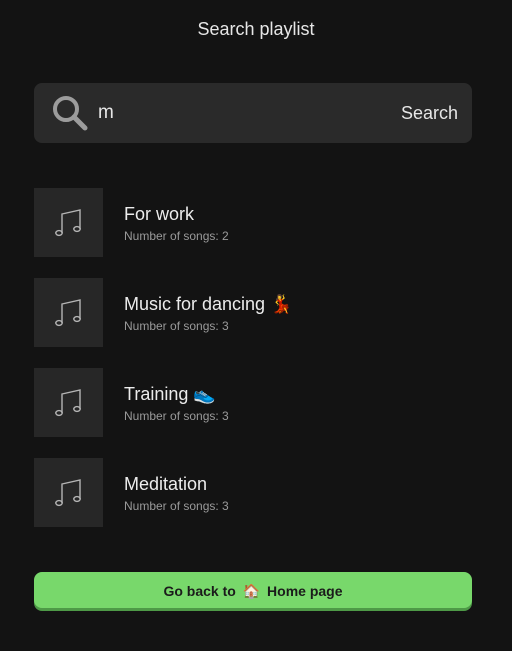 This screenshot has width=512, height=651. Describe the element at coordinates (176, 236) in the screenshot. I see `playlist-song-count: Number of songs: 2` at that location.